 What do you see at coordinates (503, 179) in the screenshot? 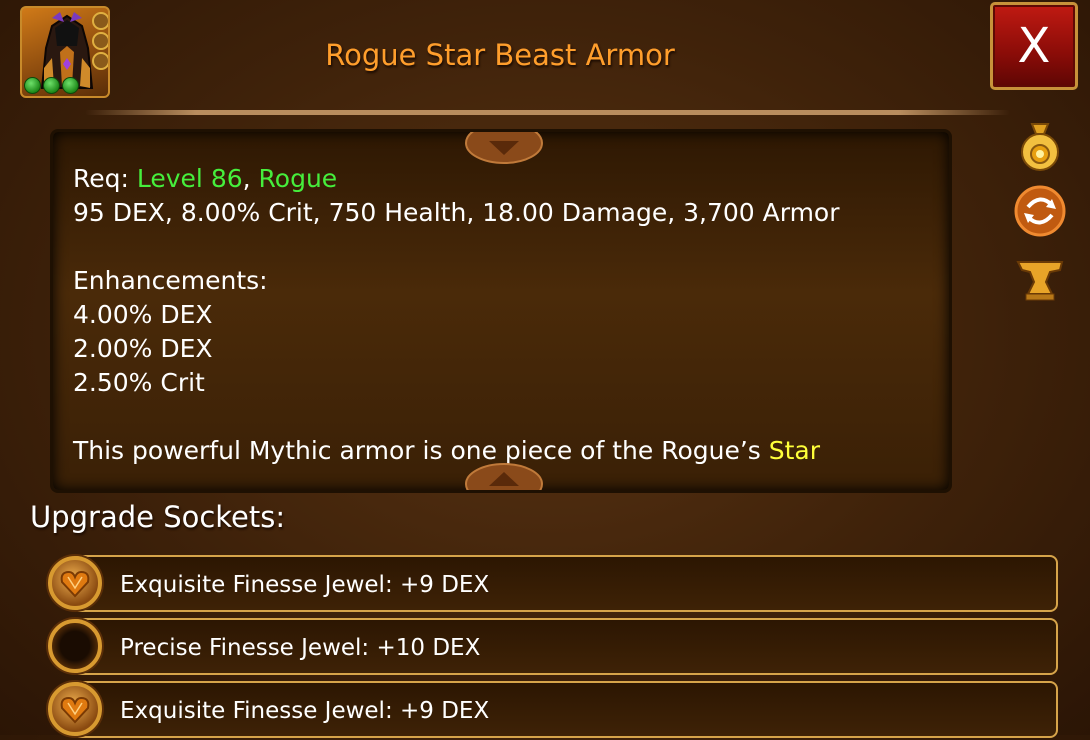
I see `requirements-line: Req: Level 86, Rogue` at bounding box center [503, 179].